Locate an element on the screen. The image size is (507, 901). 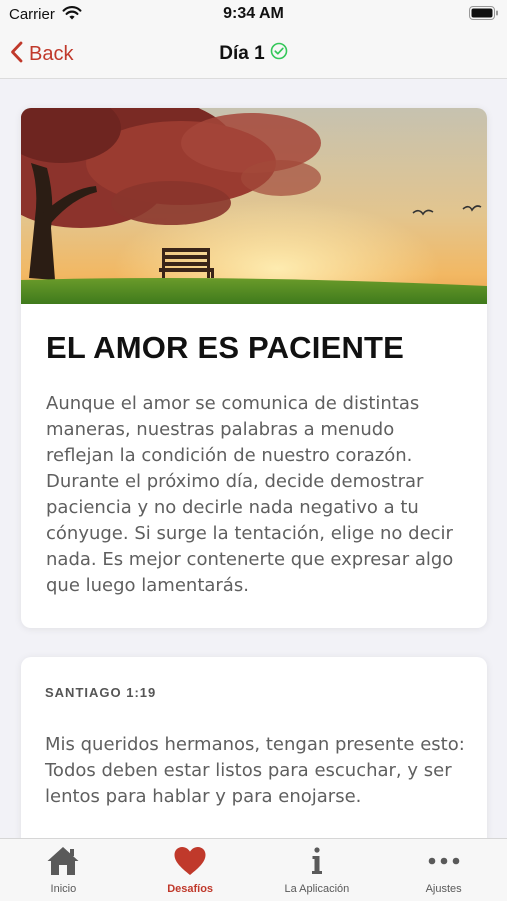
tab-desafios: Desafíos is located at coordinates (190, 870).